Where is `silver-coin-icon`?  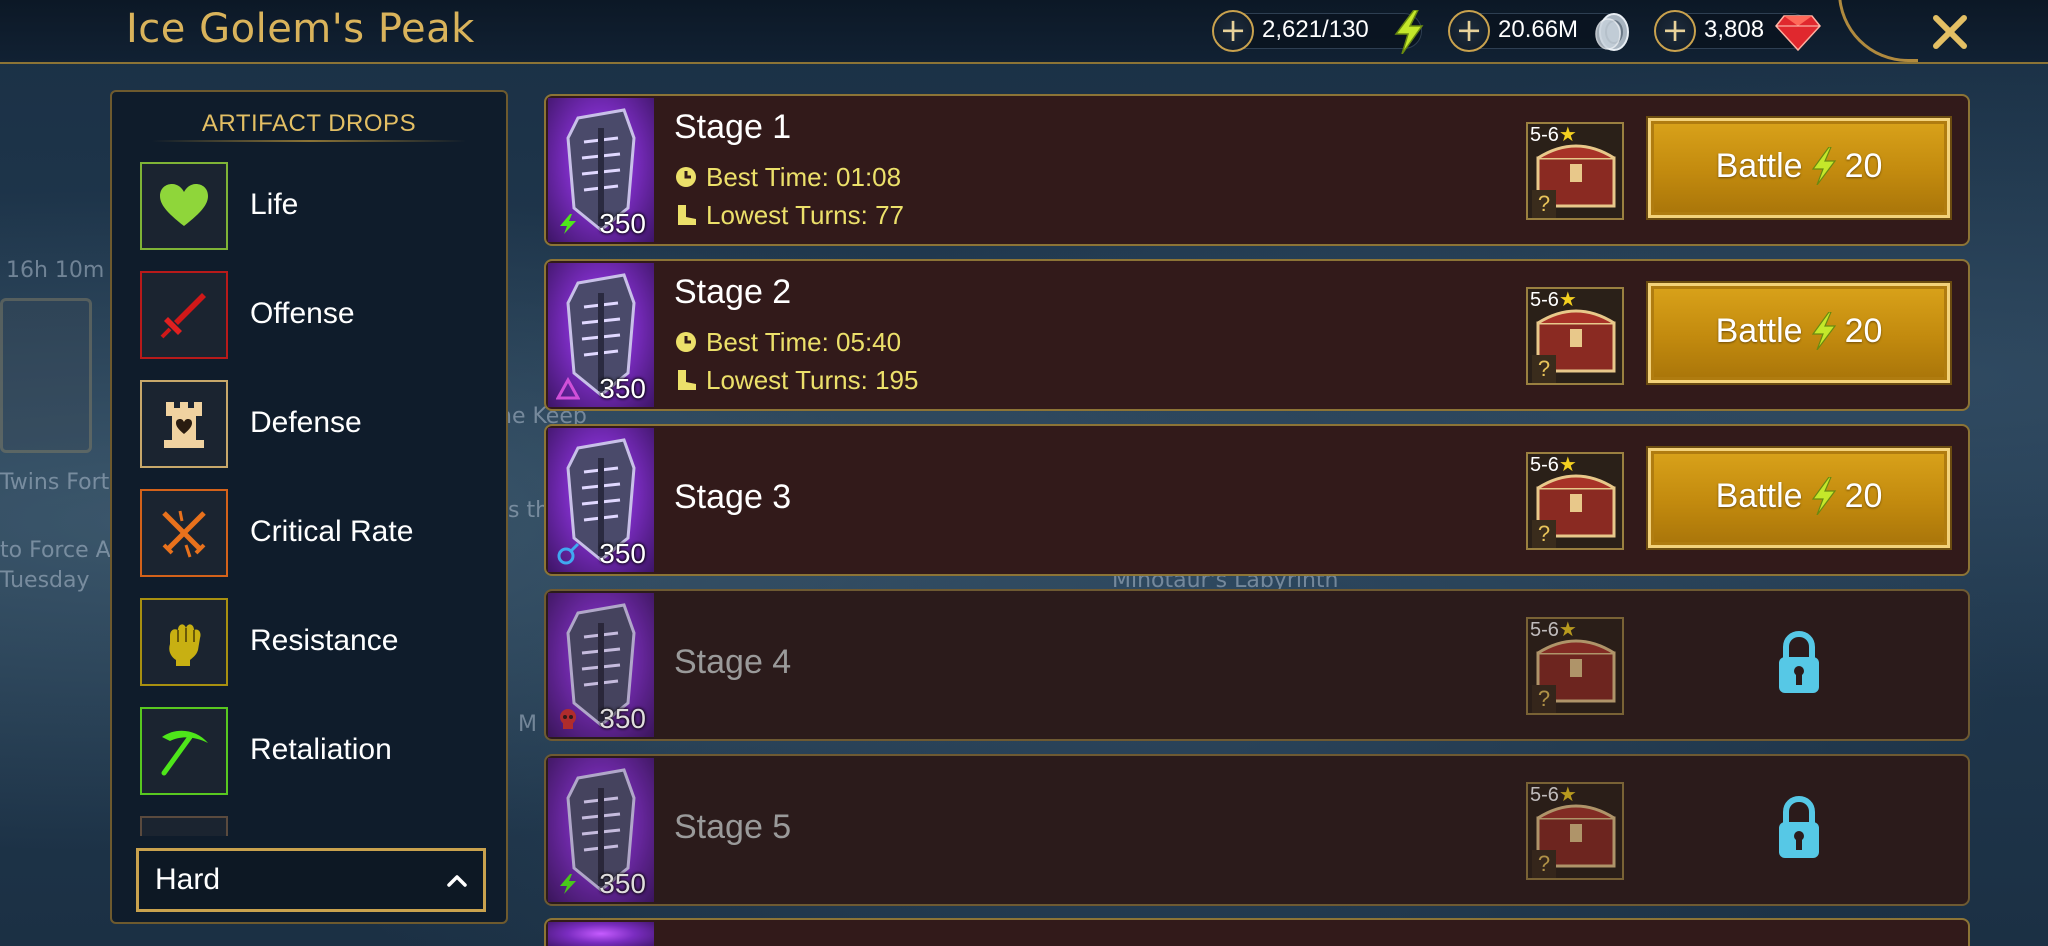
silver-coin-icon is located at coordinates (1612, 32).